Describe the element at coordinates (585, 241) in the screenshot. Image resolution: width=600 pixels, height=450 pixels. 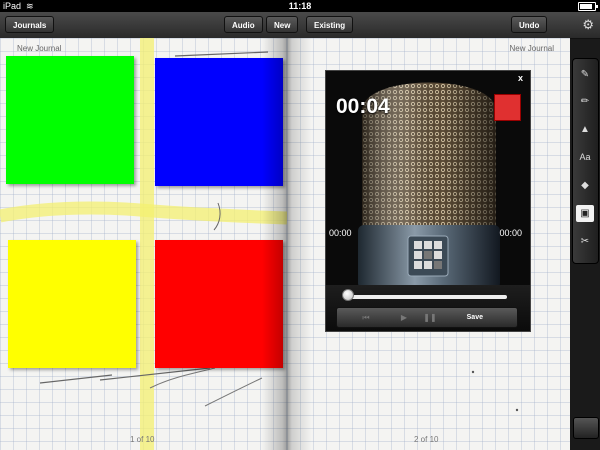
I see `scissors-icon: ✂` at that location.